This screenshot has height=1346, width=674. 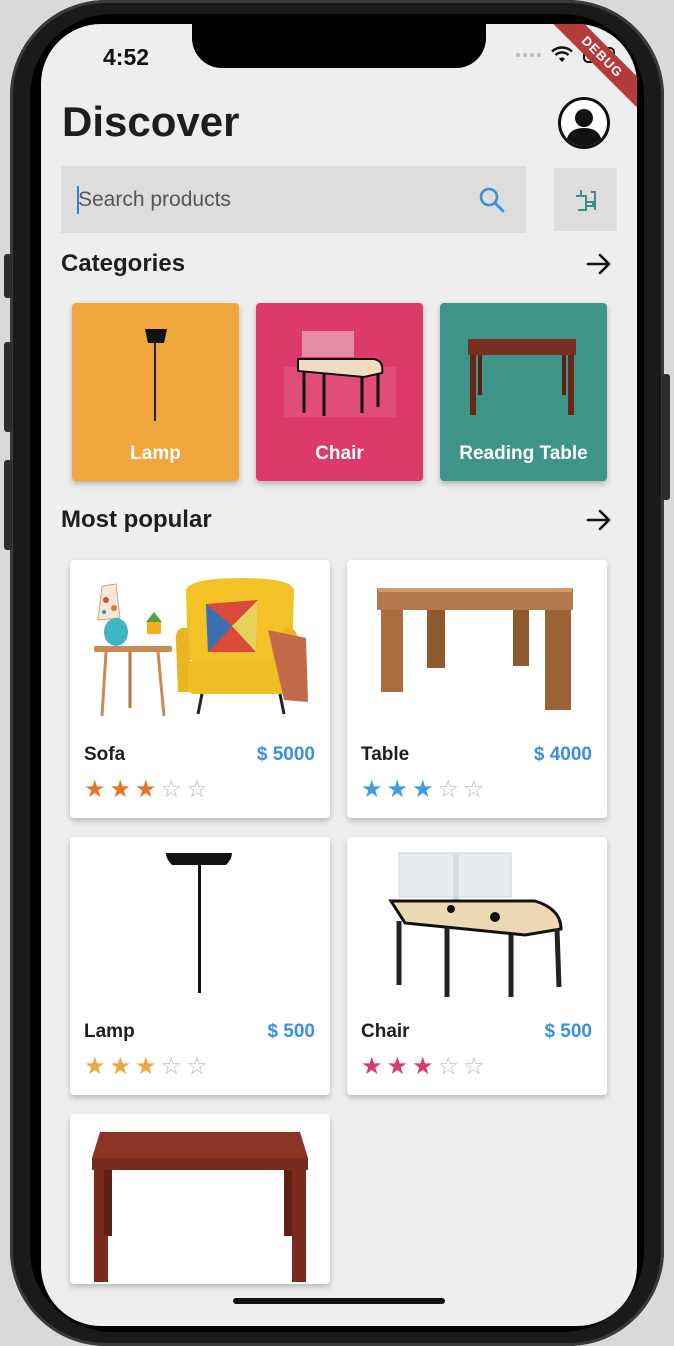 What do you see at coordinates (105, 754) in the screenshot?
I see `product-name: Sofa` at bounding box center [105, 754].